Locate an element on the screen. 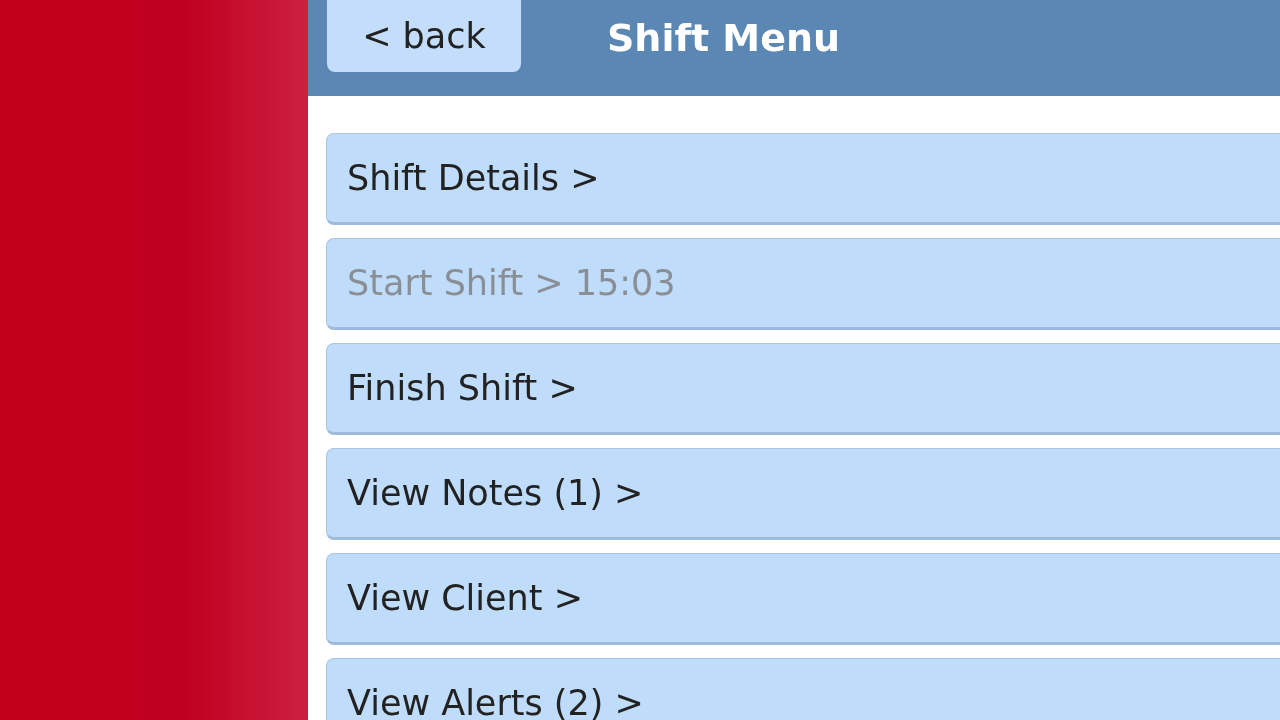 This screenshot has width=1280, height=720. menu-item: Finish Shift > is located at coordinates (803, 389).